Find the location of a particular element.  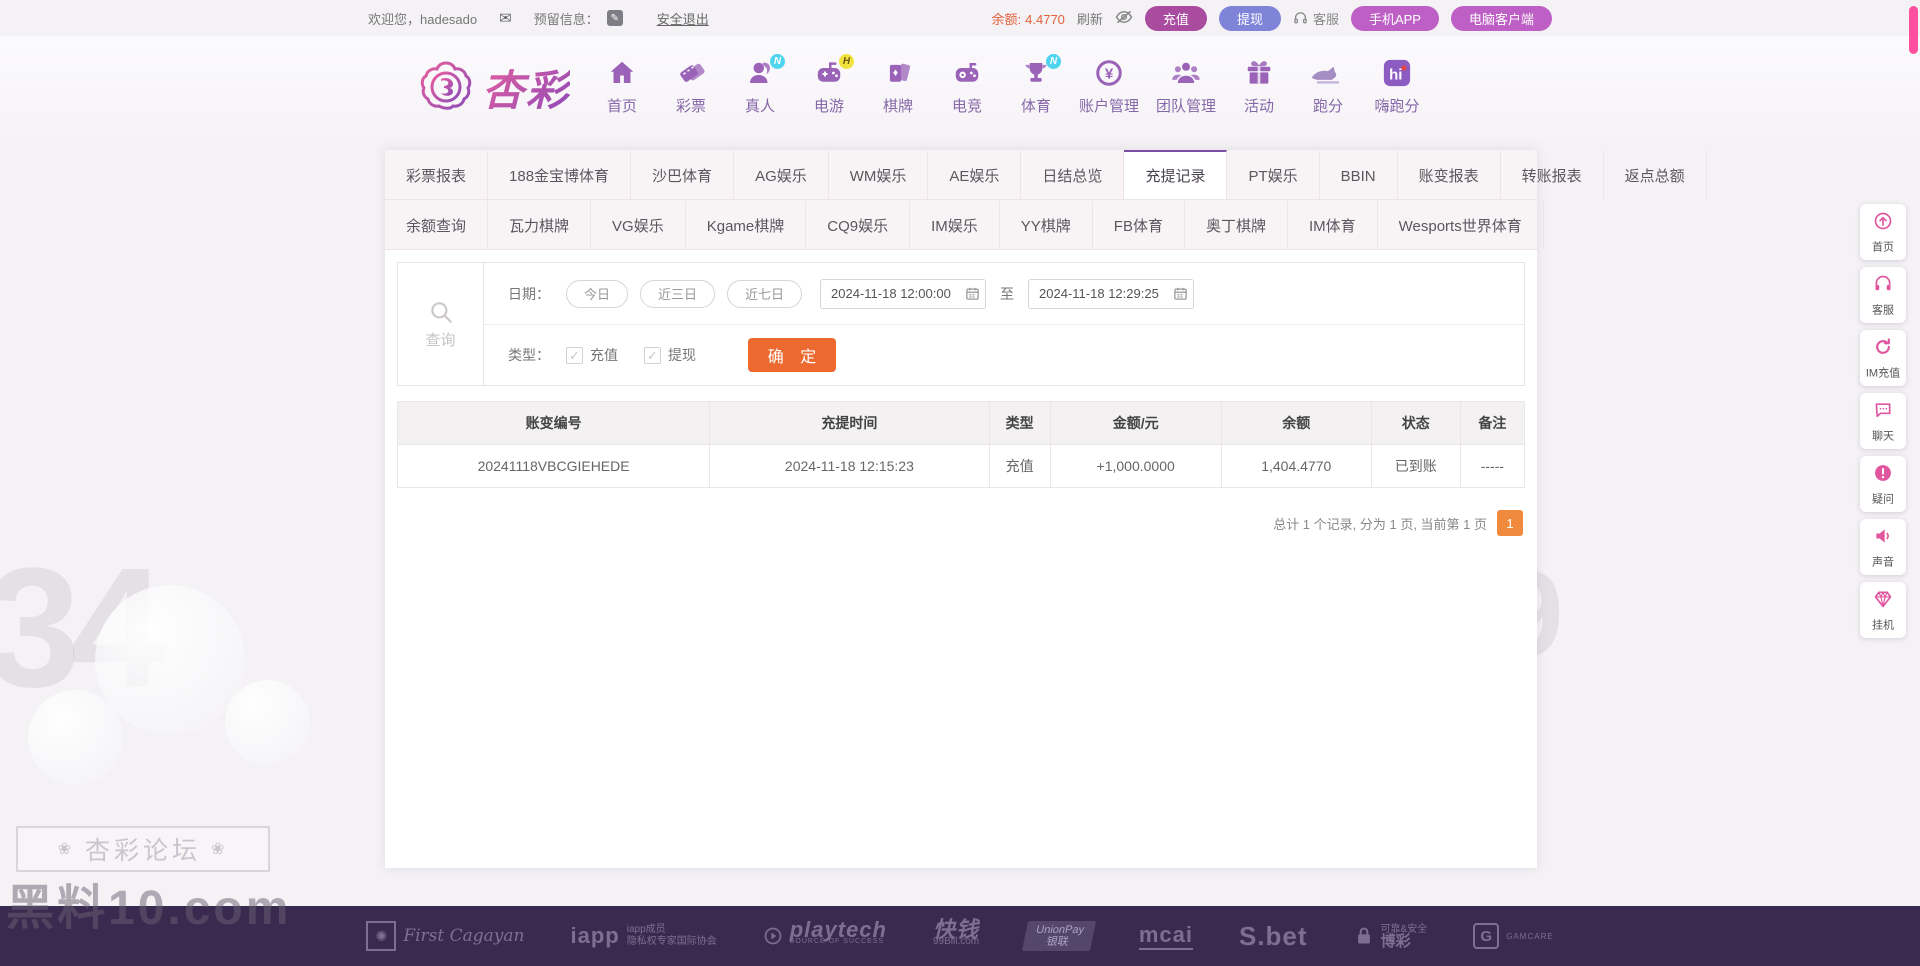

type-checkbox-deposit: ✓ 充值 is located at coordinates (592, 355).